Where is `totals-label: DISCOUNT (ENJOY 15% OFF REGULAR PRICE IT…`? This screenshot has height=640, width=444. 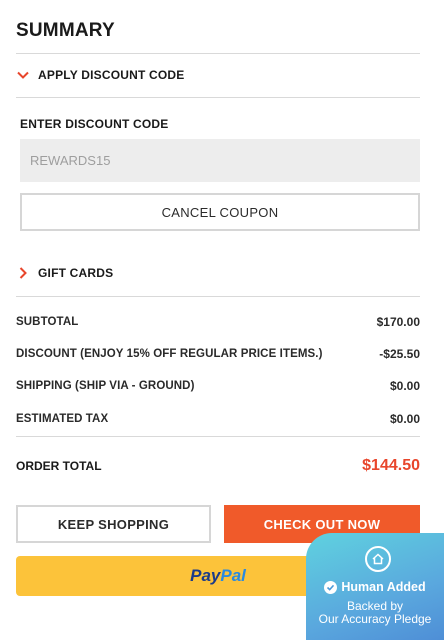 totals-label: DISCOUNT (ENJOY 15% OFF REGULAR PRICE IT… is located at coordinates (169, 354).